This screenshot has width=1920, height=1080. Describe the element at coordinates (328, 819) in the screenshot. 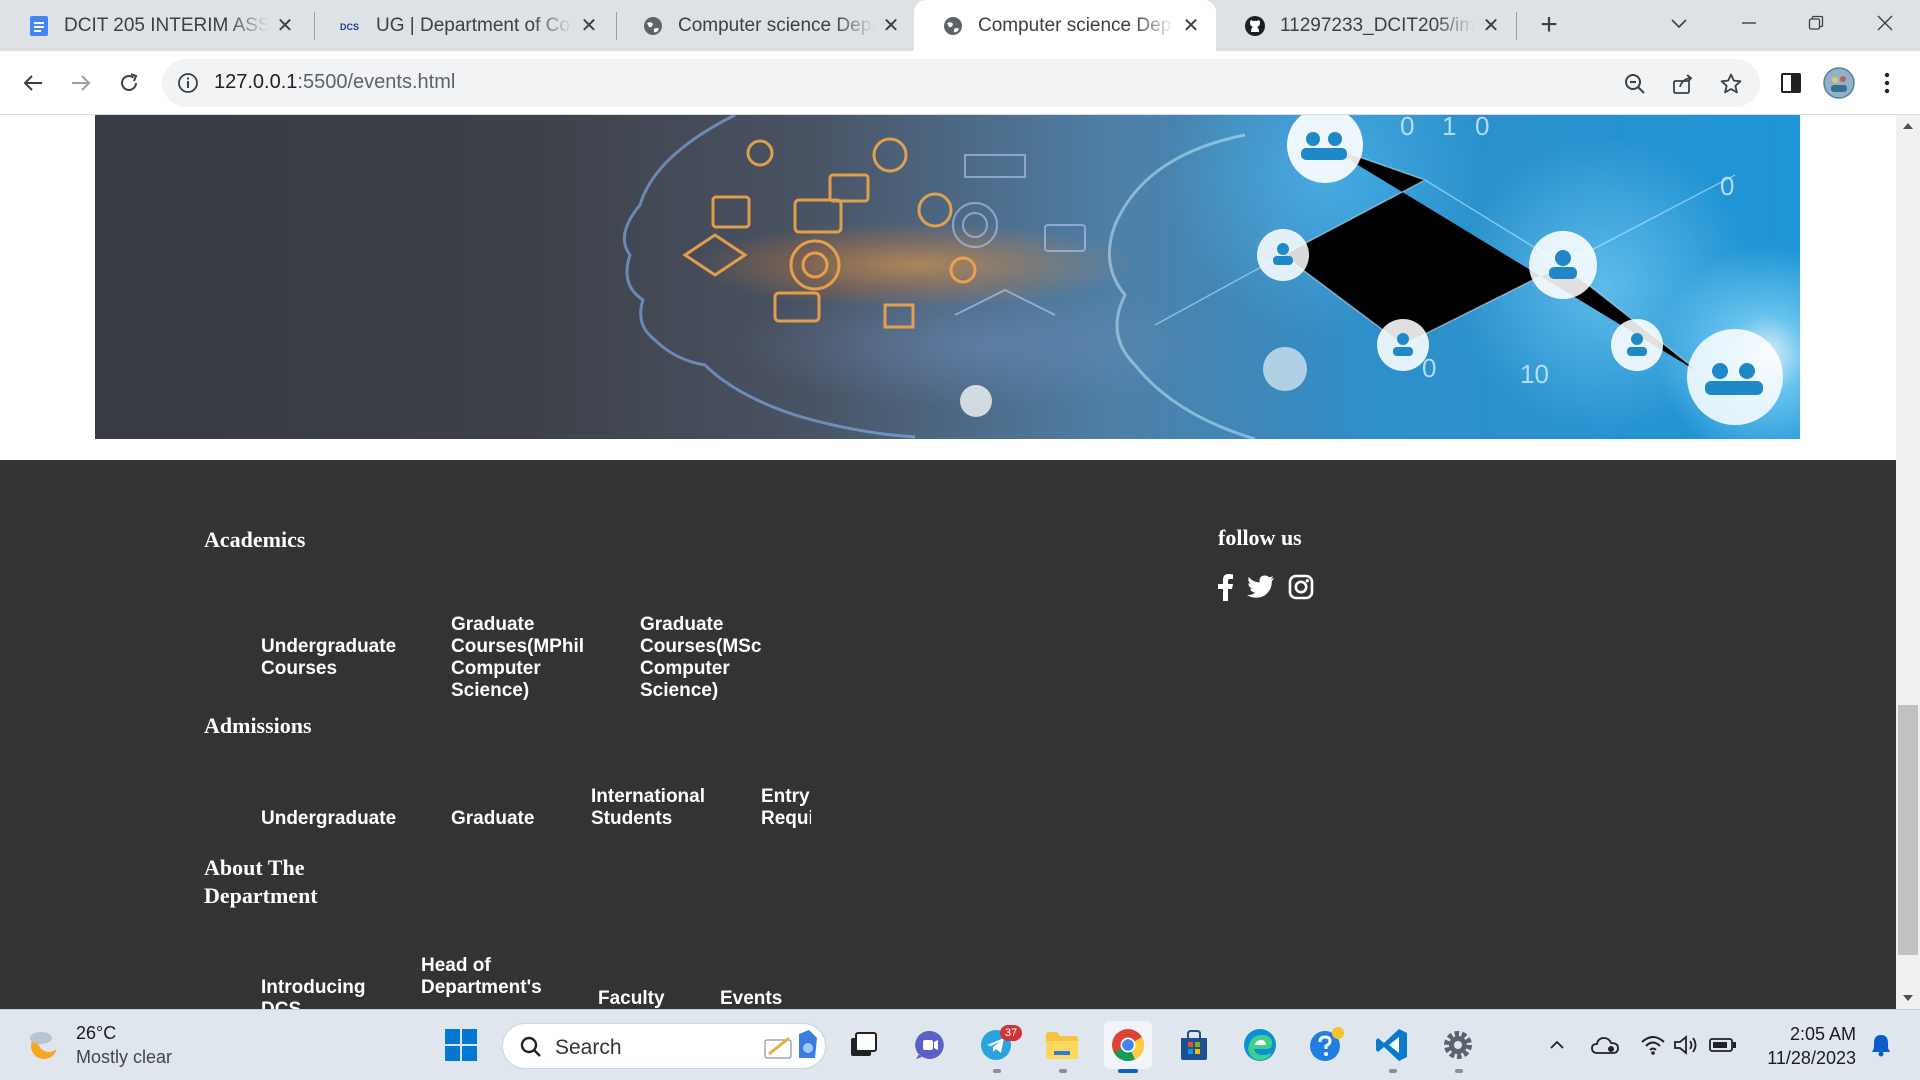

I see `footer-link-undergraduate: Undergraduate` at that location.